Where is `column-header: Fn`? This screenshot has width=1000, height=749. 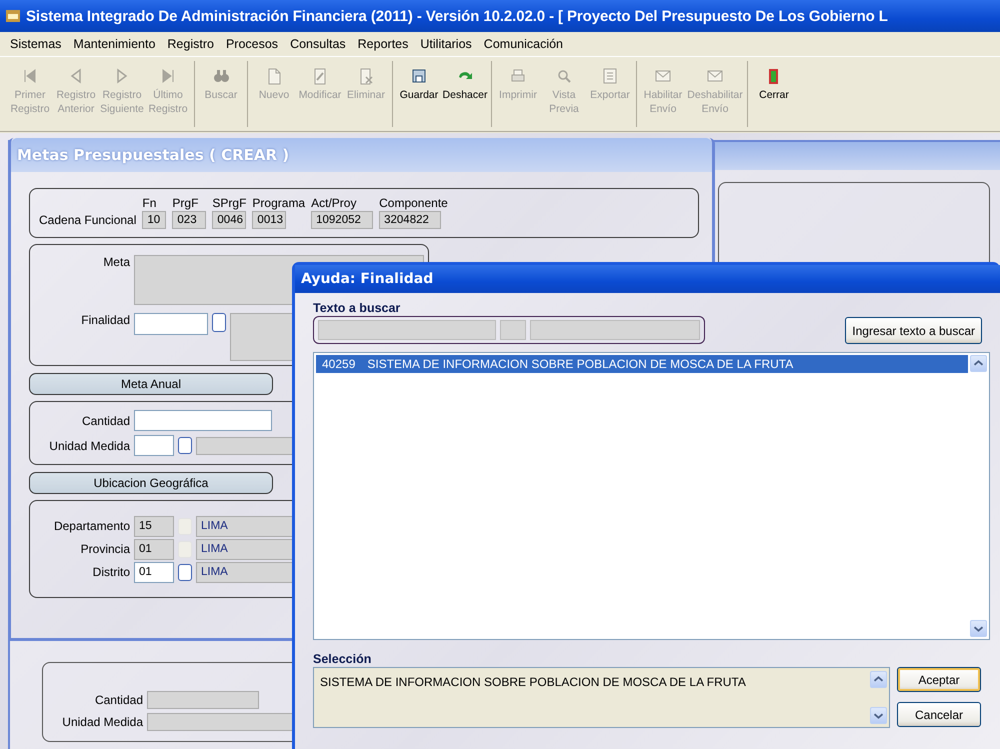 column-header: Fn is located at coordinates (149, 203).